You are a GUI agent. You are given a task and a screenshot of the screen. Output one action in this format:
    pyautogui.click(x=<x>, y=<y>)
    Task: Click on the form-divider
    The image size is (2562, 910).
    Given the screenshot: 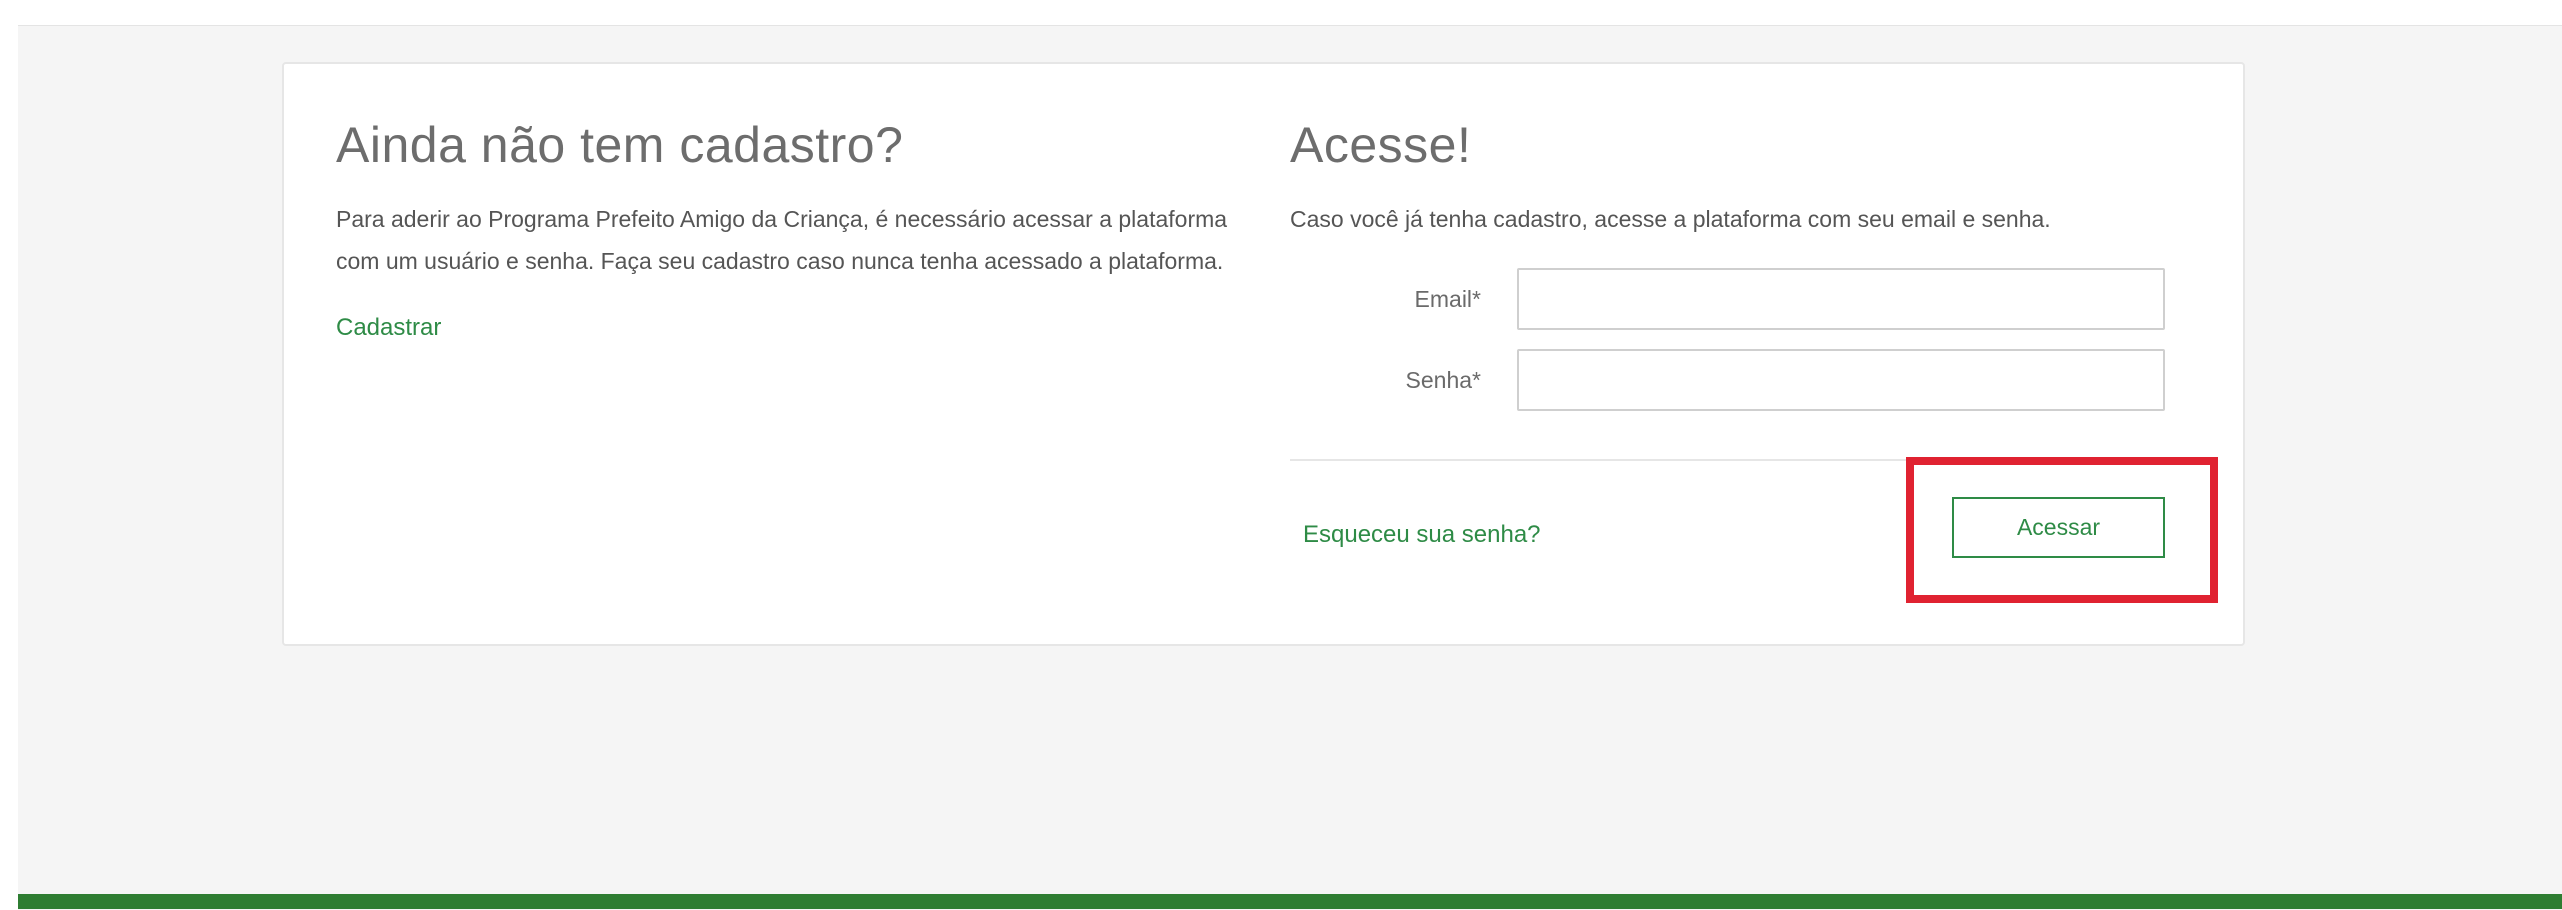 What is the action you would take?
    pyautogui.click(x=1727, y=460)
    